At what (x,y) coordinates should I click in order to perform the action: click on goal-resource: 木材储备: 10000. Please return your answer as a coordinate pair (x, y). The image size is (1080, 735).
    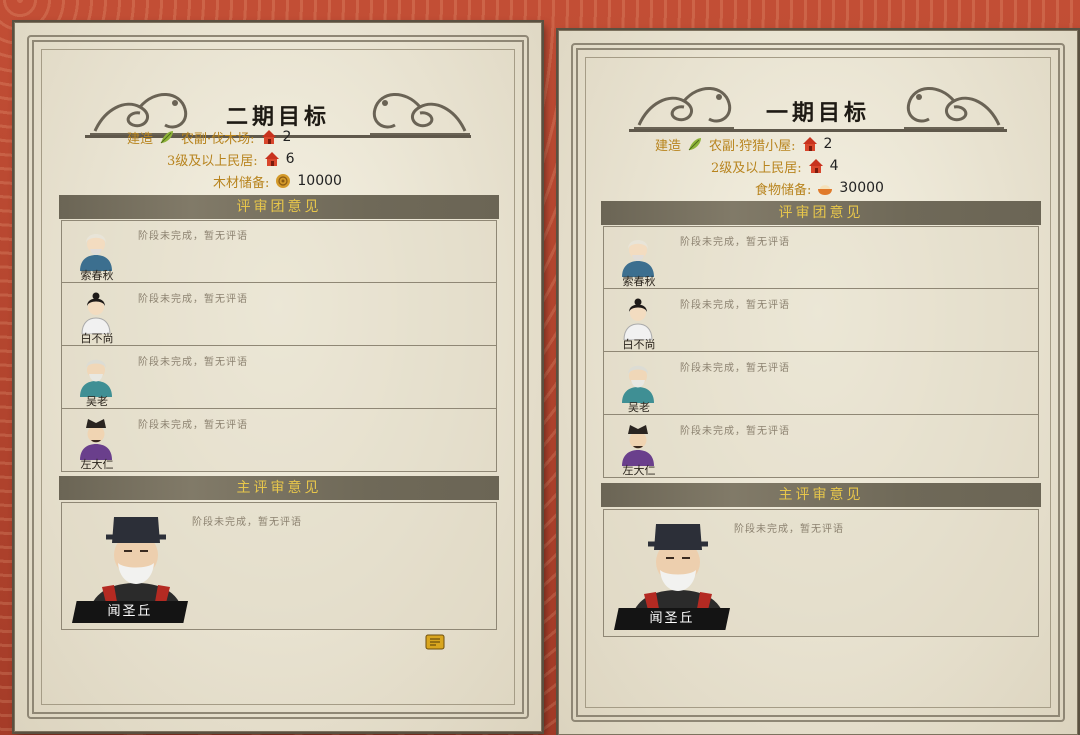
    Looking at the image, I should click on (277, 182).